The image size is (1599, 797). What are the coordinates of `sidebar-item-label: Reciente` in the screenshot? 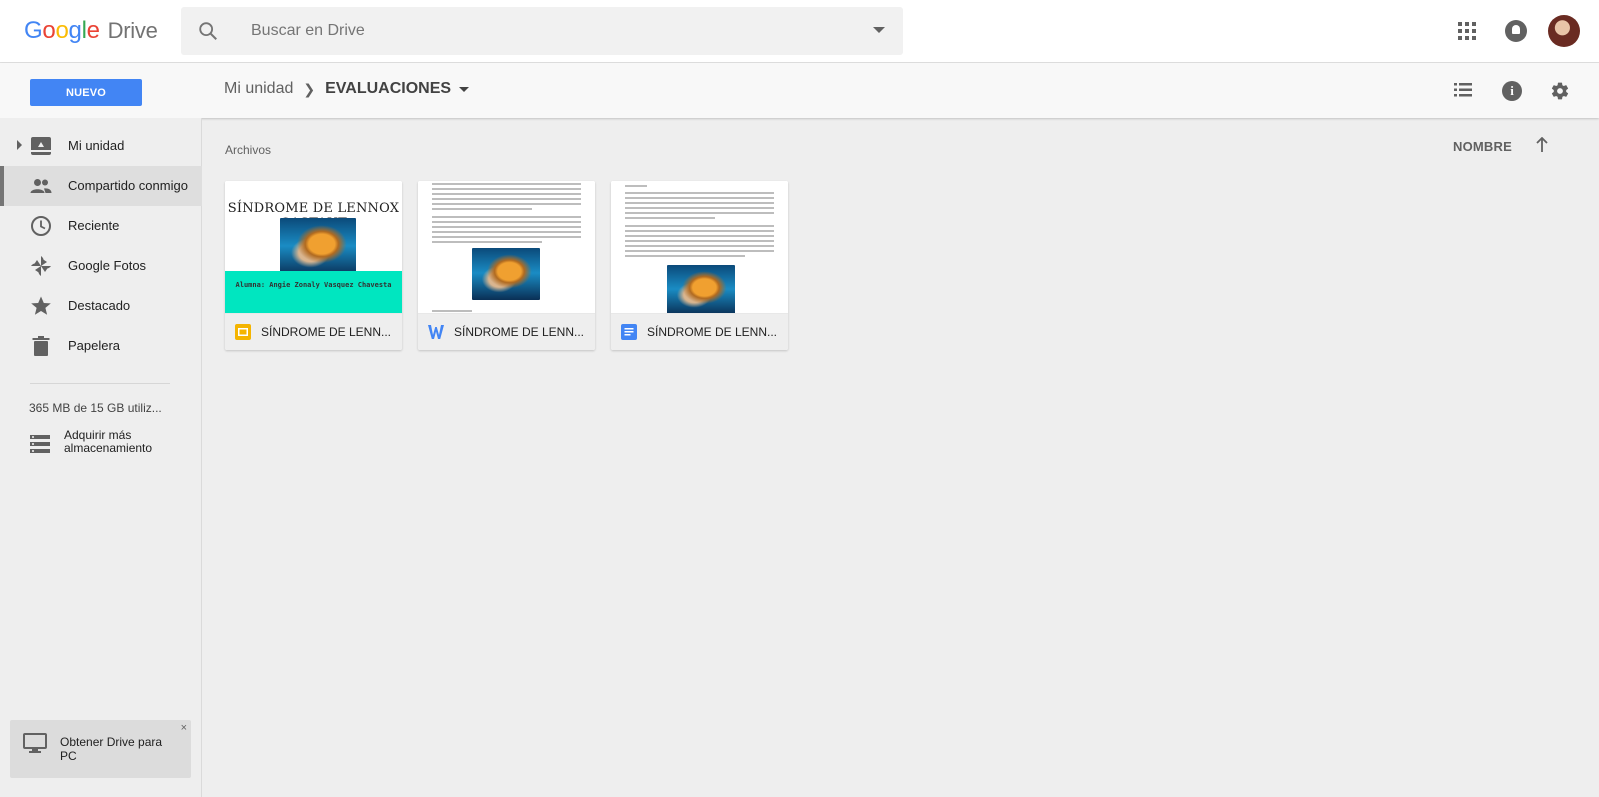 It's located at (94, 225).